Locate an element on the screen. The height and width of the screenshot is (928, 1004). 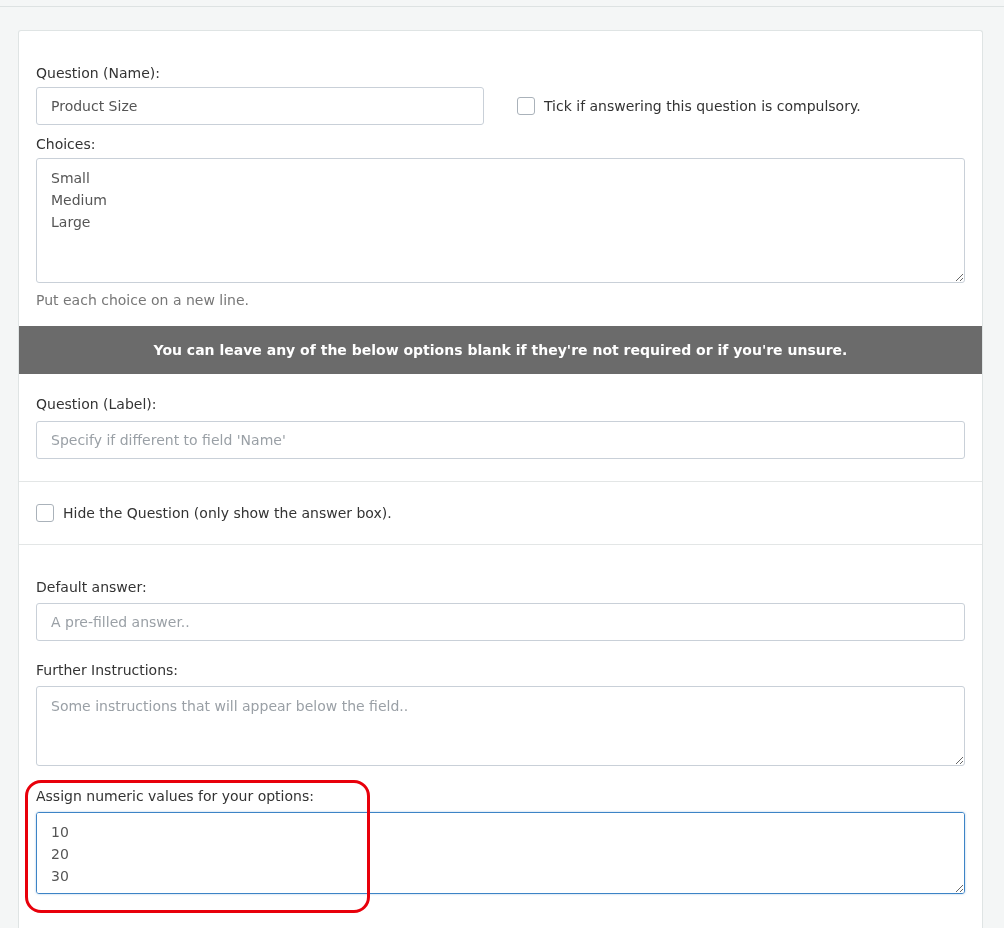
help-text: Put each choice on a new line. is located at coordinates (143, 300).